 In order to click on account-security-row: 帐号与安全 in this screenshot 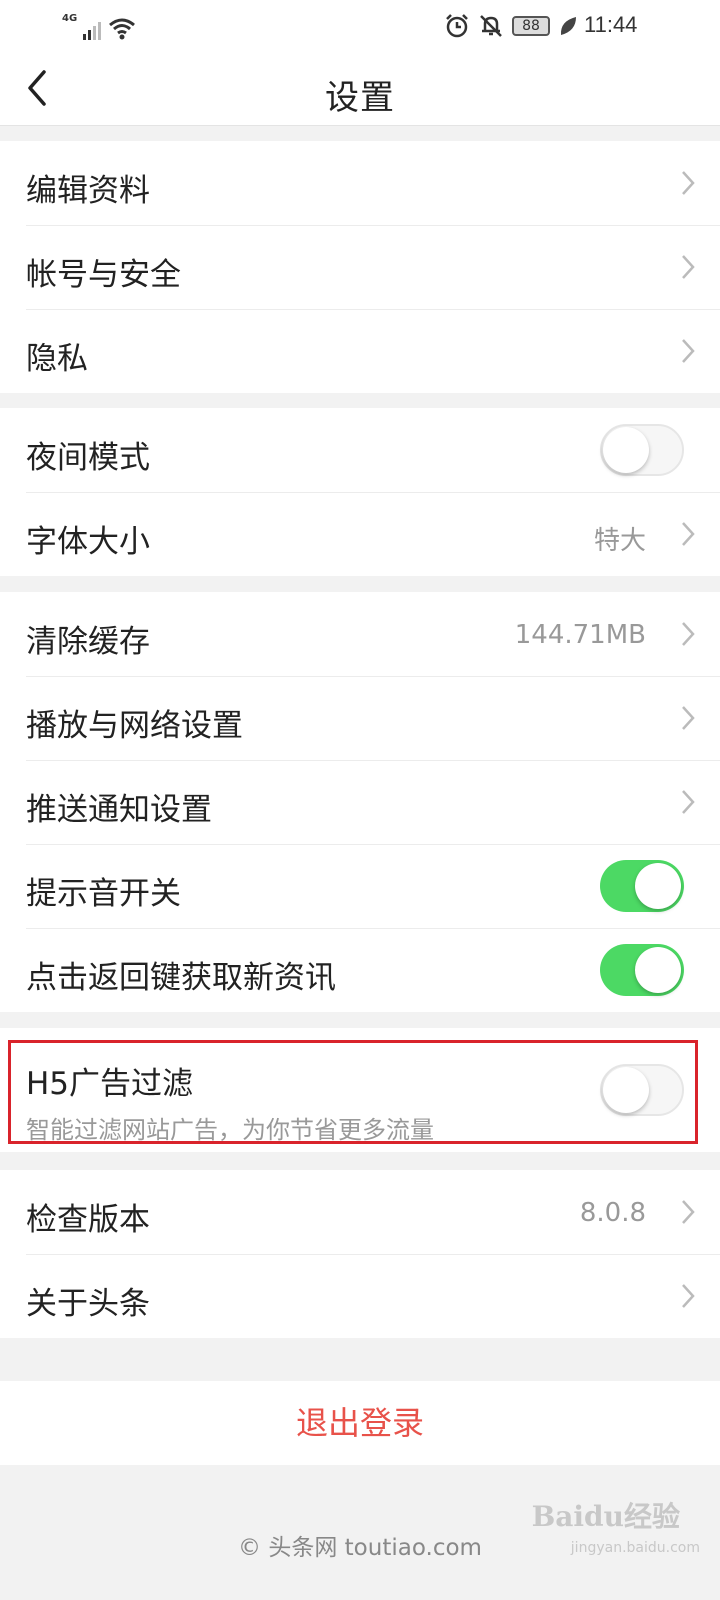, I will do `click(360, 267)`.